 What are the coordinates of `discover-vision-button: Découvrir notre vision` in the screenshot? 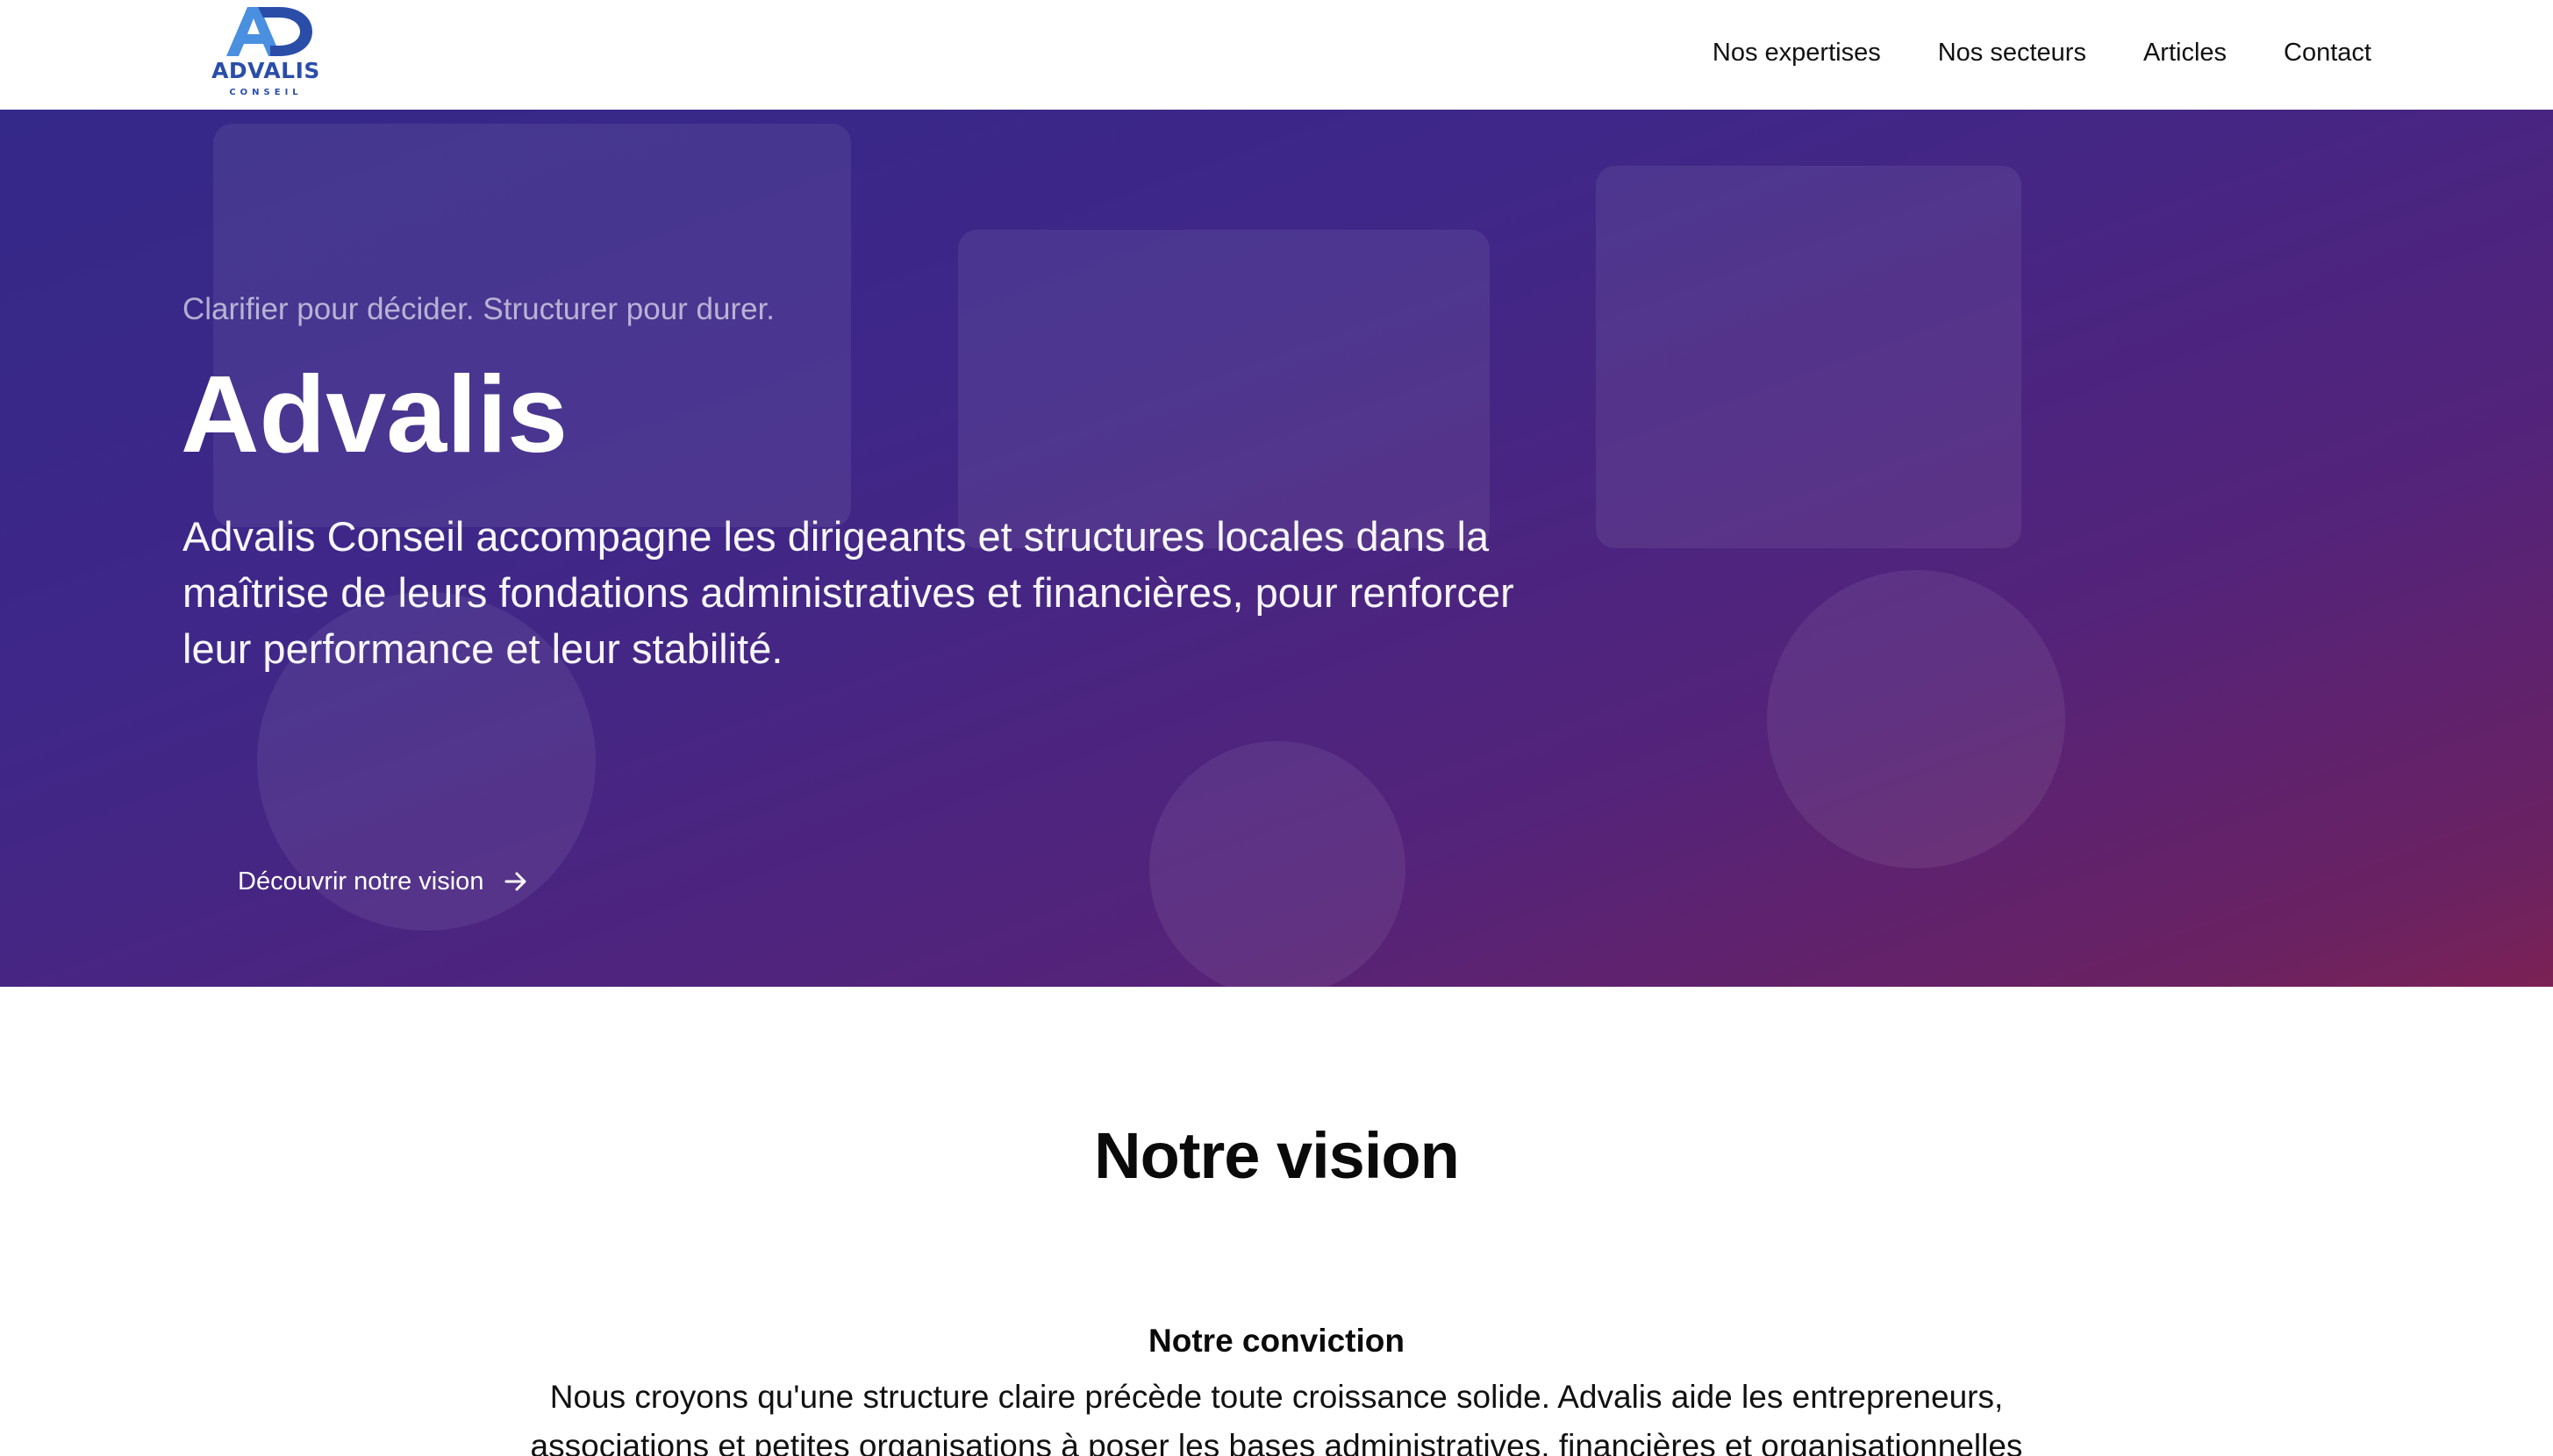 It's located at (383, 881).